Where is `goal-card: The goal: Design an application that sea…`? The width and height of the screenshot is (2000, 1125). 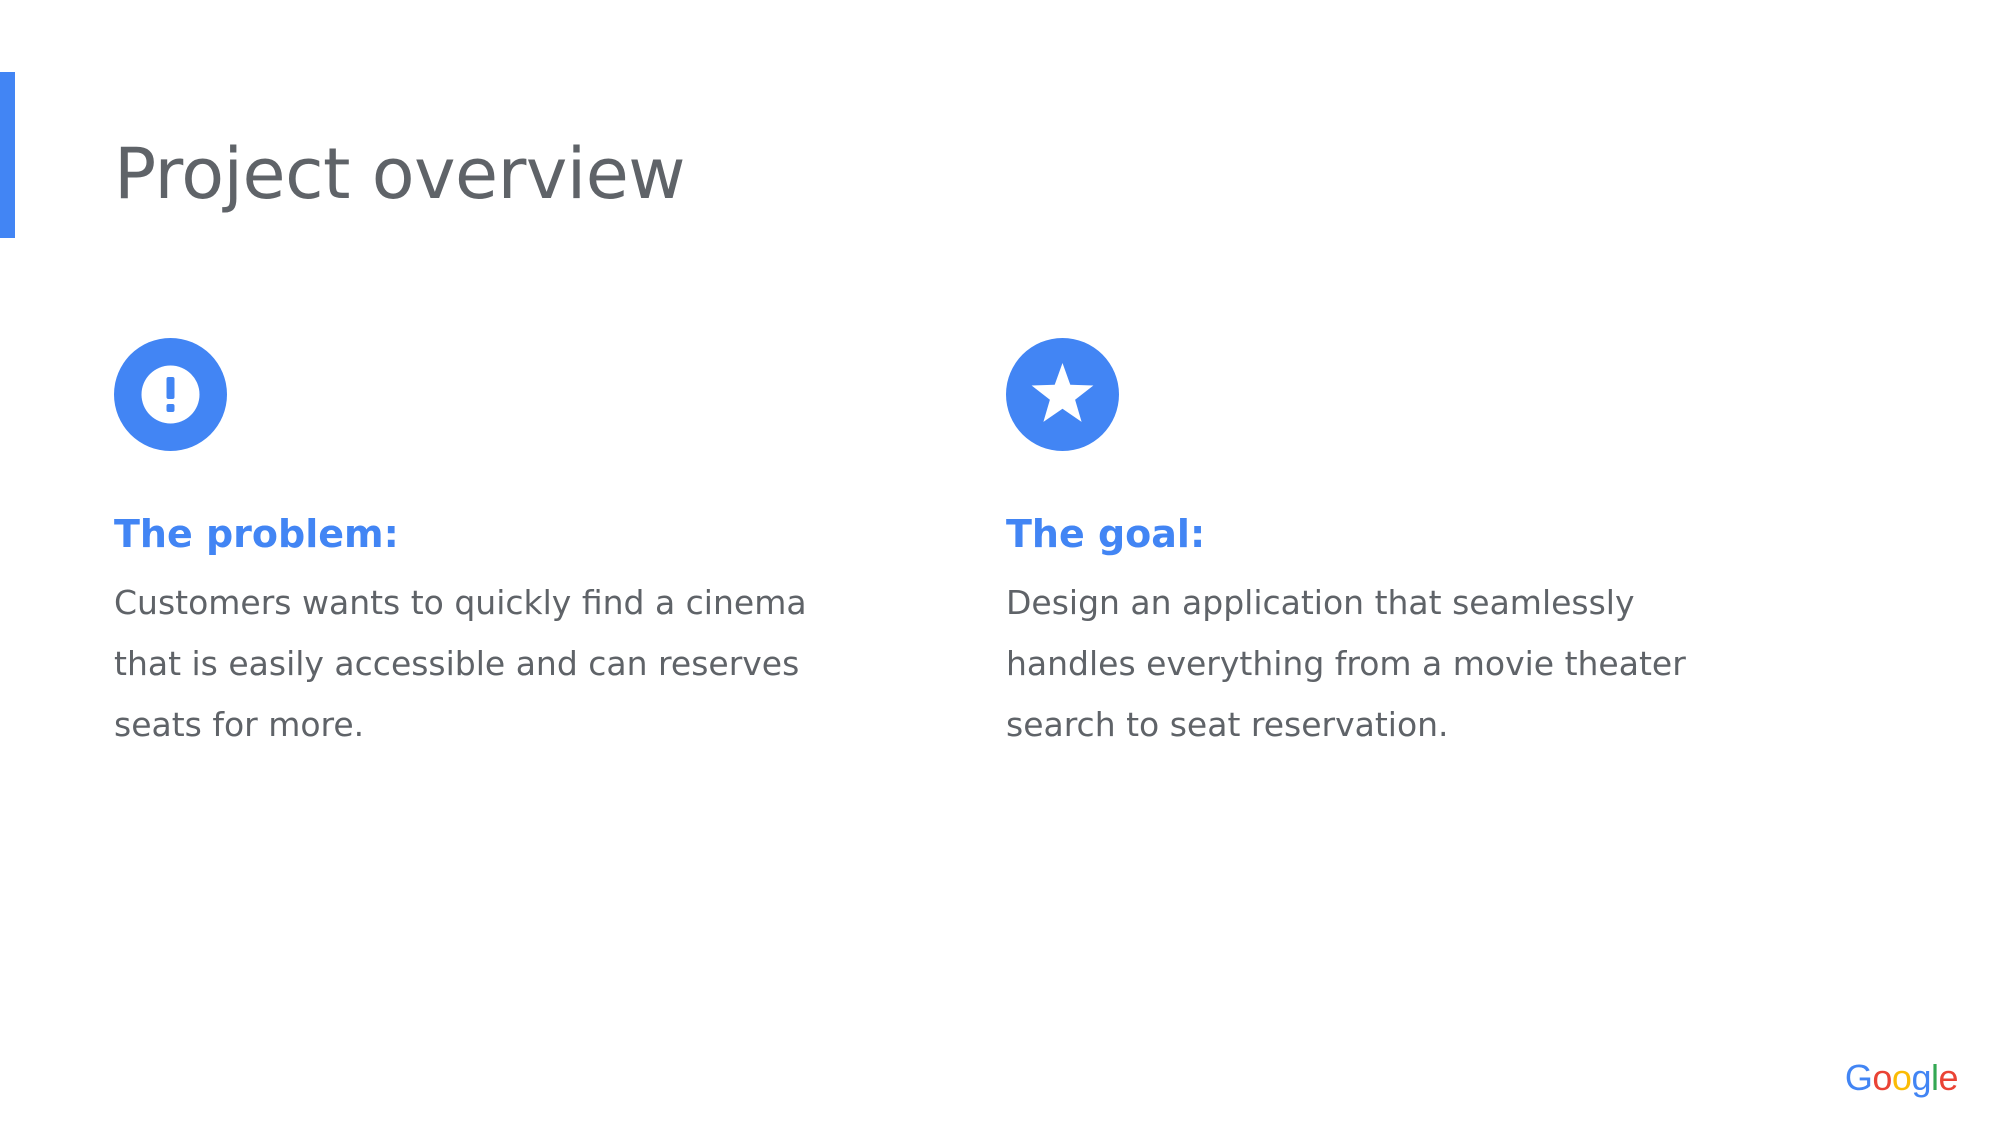 goal-card: The goal: Design an application that sea… is located at coordinates (1386, 541).